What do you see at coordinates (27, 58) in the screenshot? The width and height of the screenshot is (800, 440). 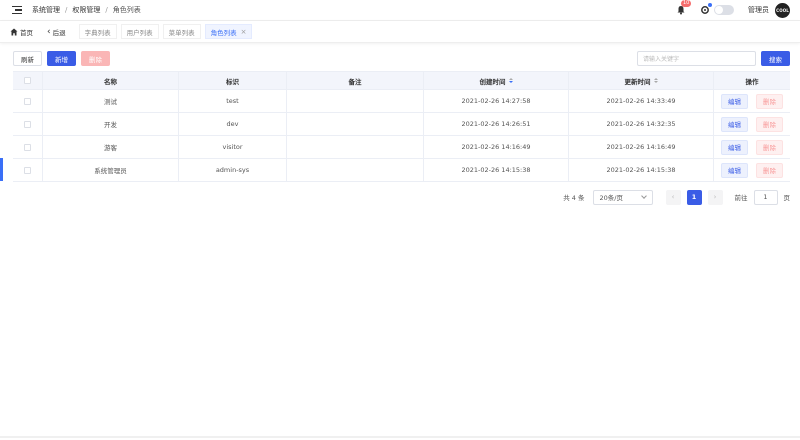 I see `refresh-button: 刷新` at bounding box center [27, 58].